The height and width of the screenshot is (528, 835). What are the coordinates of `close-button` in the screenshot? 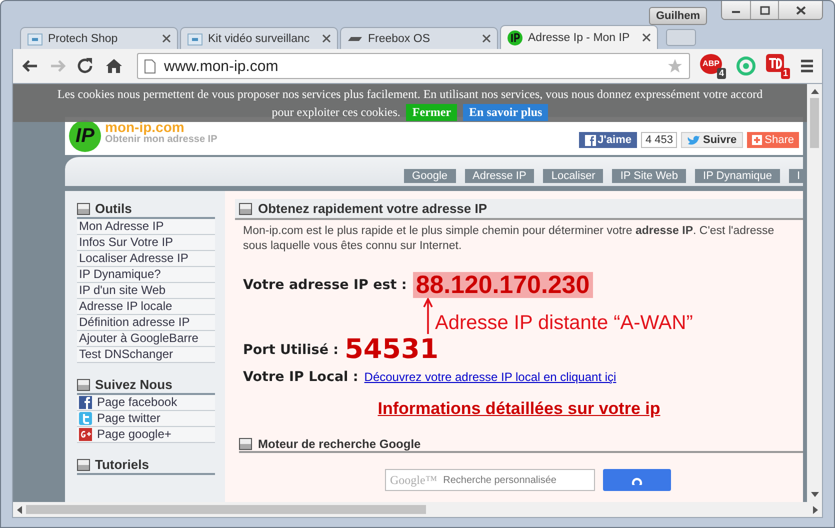 It's located at (800, 10).